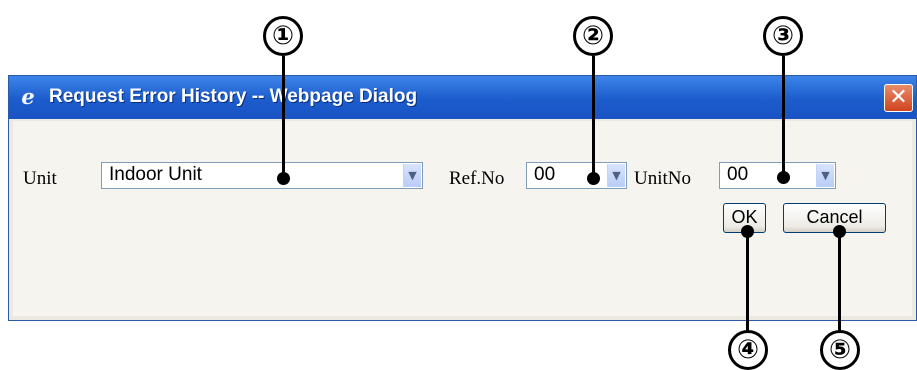 The image size is (917, 370). I want to click on refno-select-value: 00, so click(545, 174).